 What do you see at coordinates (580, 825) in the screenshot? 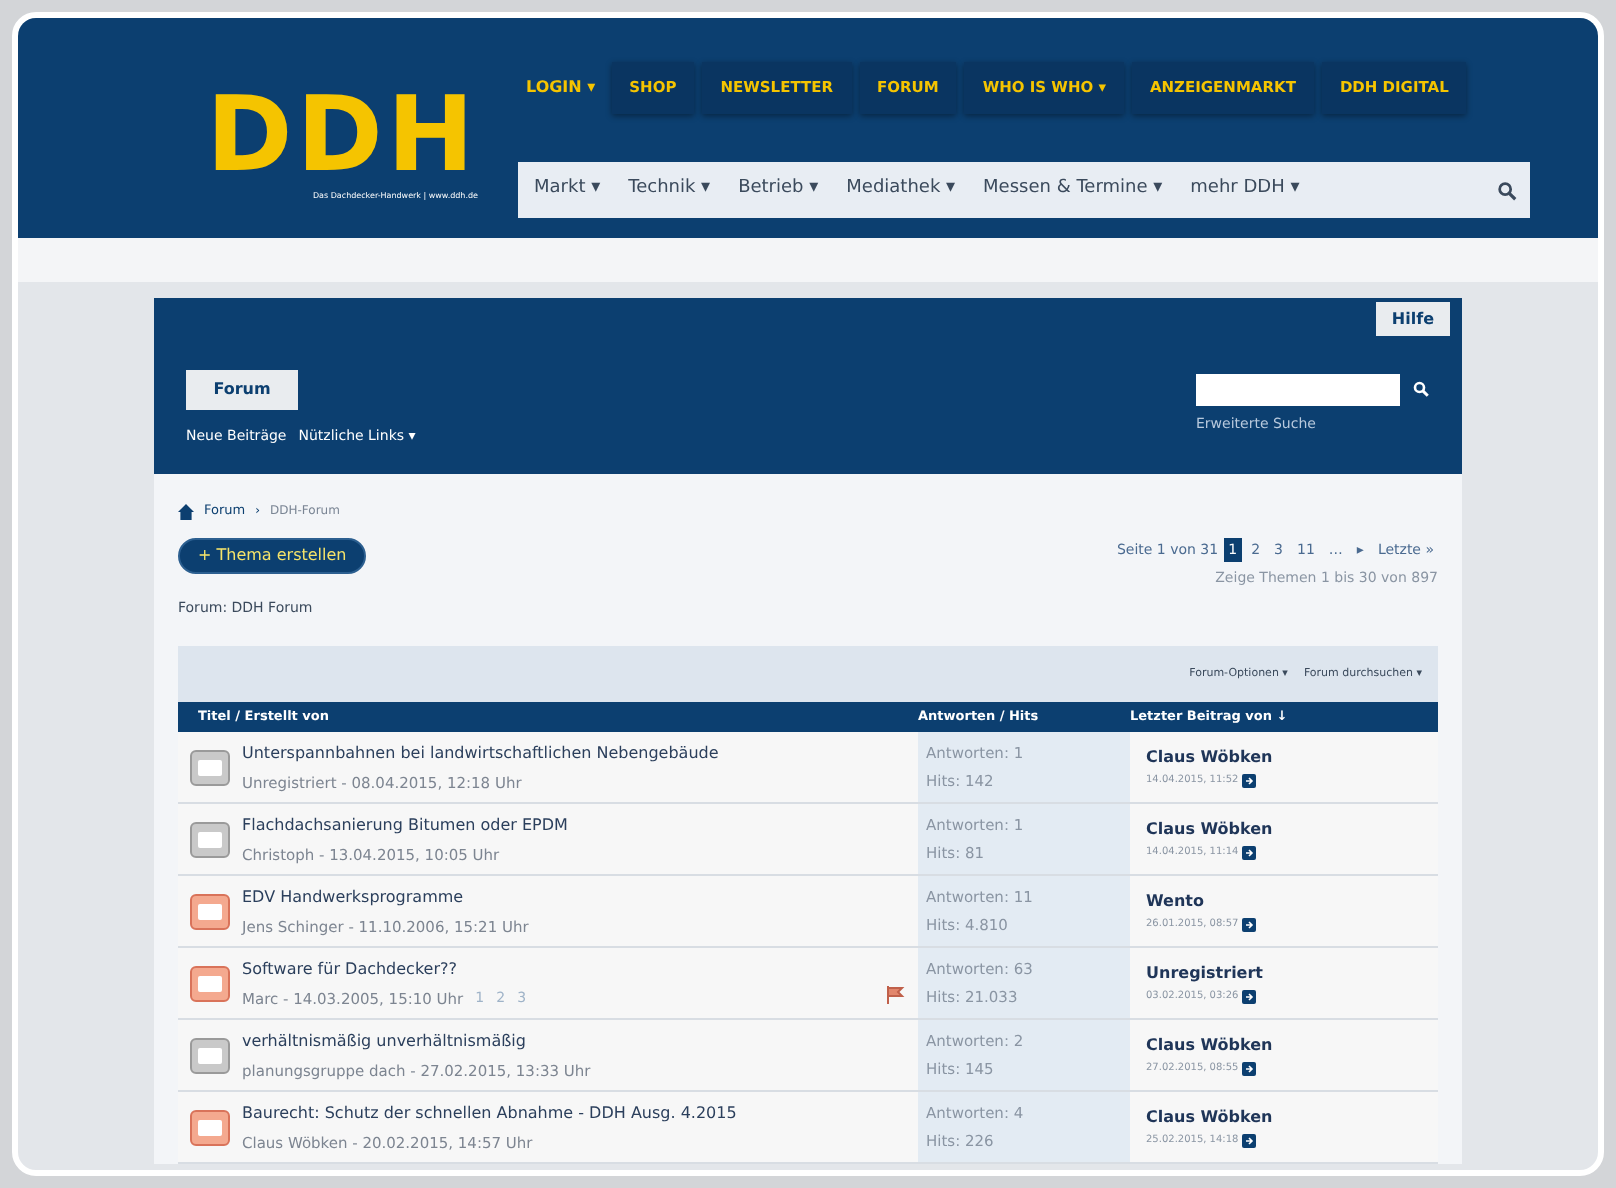
I see `thread-title: Flachdachsanierung Bitumen oder EPDM` at bounding box center [580, 825].